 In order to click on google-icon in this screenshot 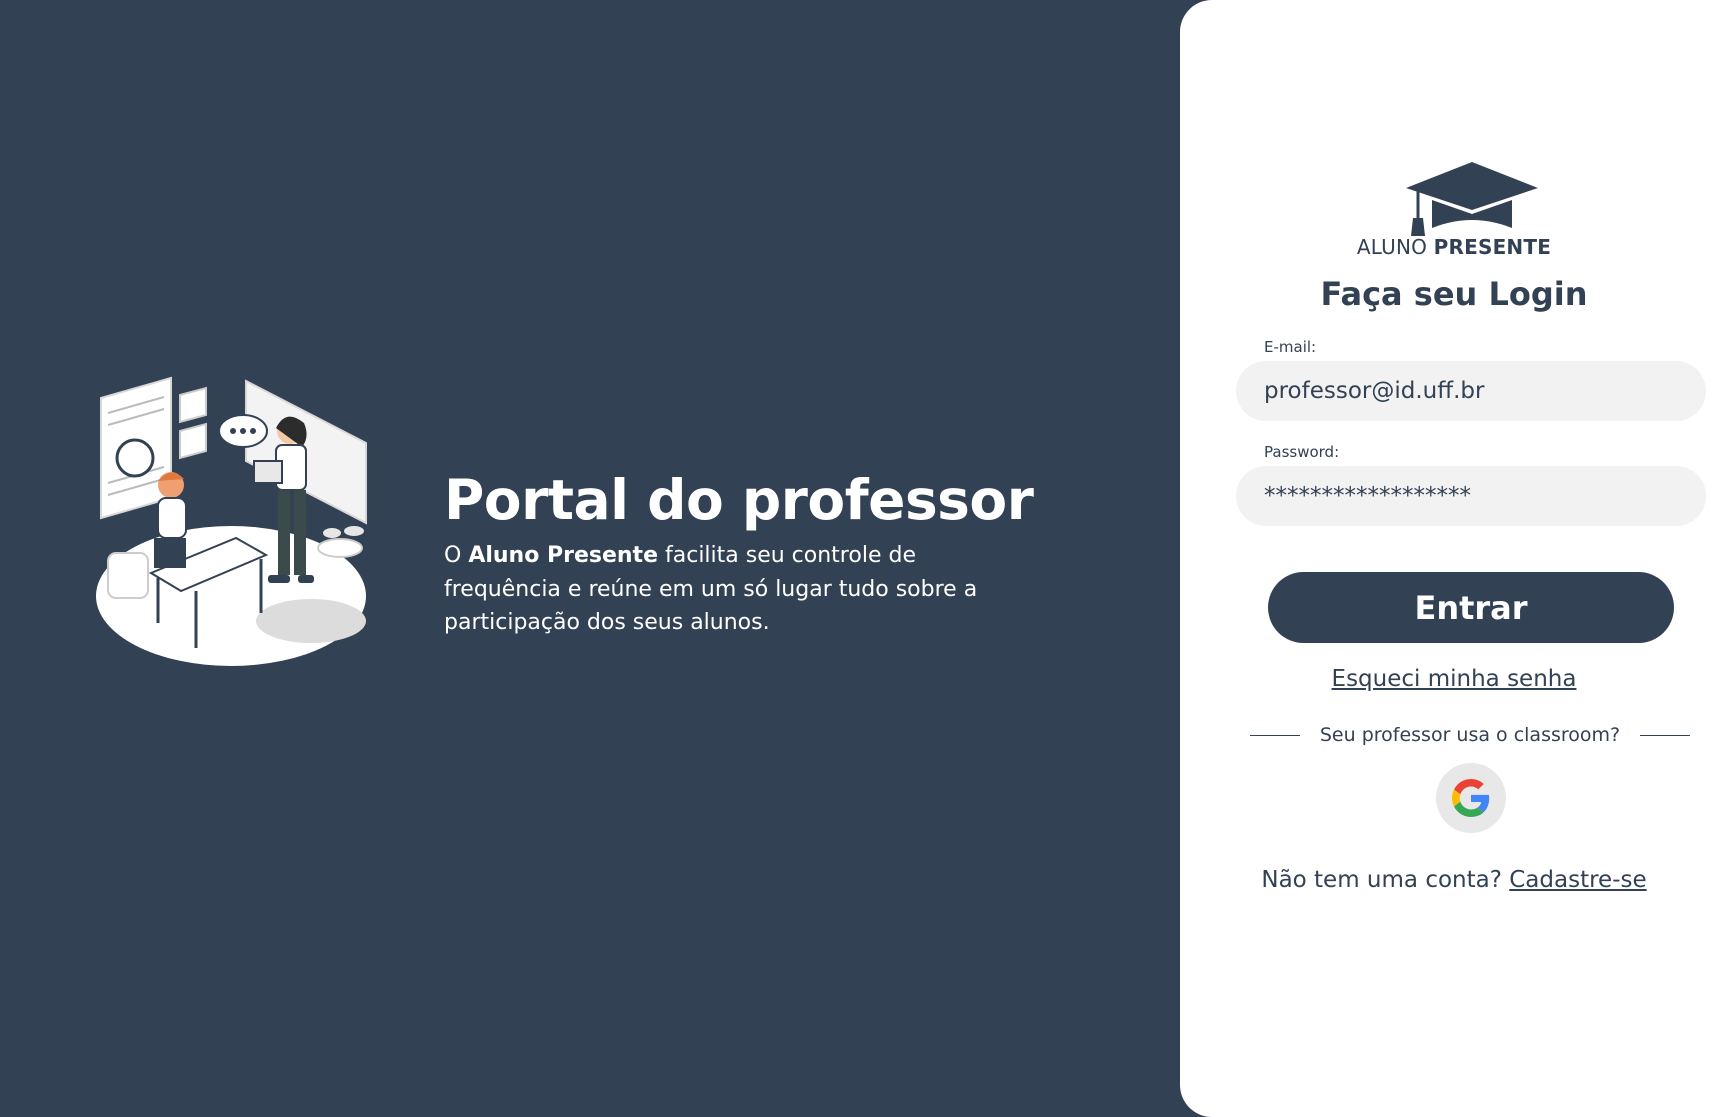, I will do `click(1471, 798)`.